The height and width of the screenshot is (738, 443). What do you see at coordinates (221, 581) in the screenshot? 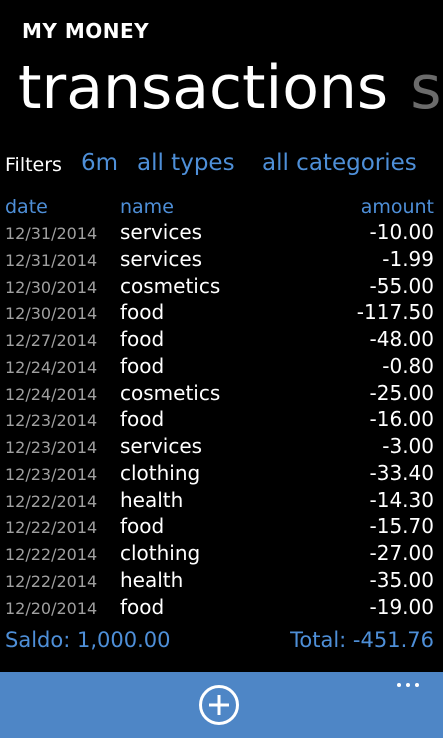
I see `transaction-row: 12/22/2014 health -35.00` at bounding box center [221, 581].